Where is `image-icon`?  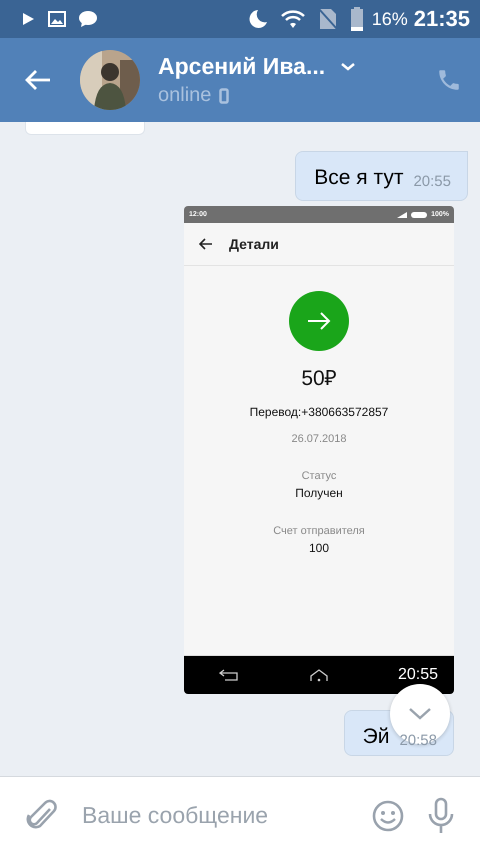
image-icon is located at coordinates (57, 19).